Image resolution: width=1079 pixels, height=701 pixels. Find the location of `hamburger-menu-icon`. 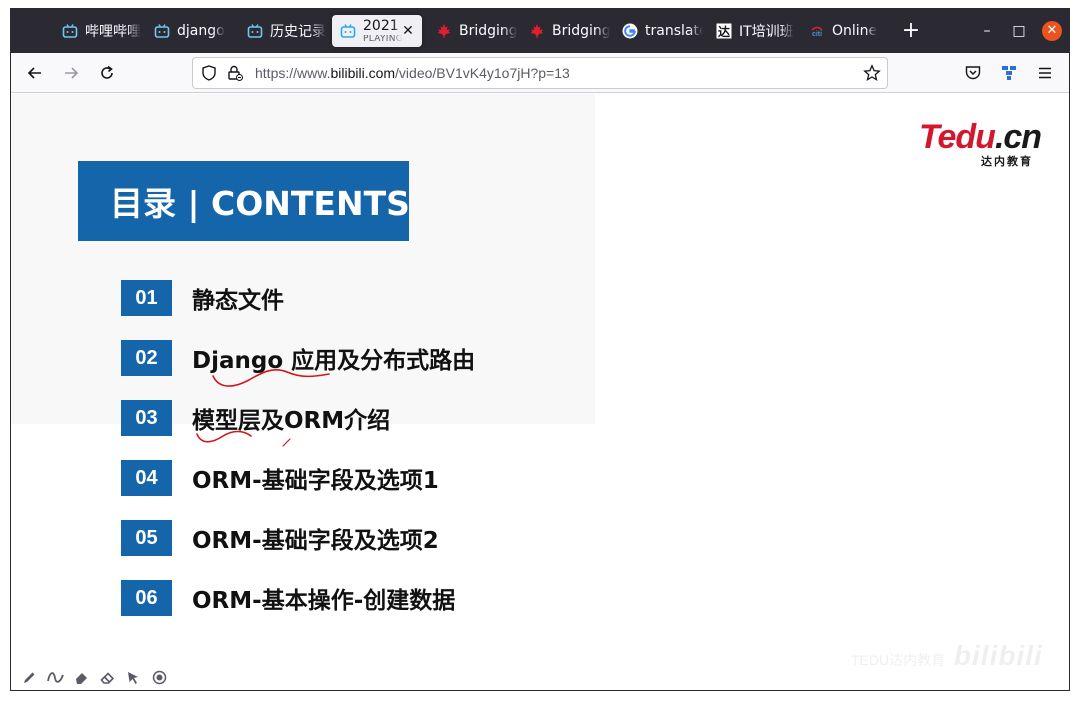

hamburger-menu-icon is located at coordinates (1045, 73).